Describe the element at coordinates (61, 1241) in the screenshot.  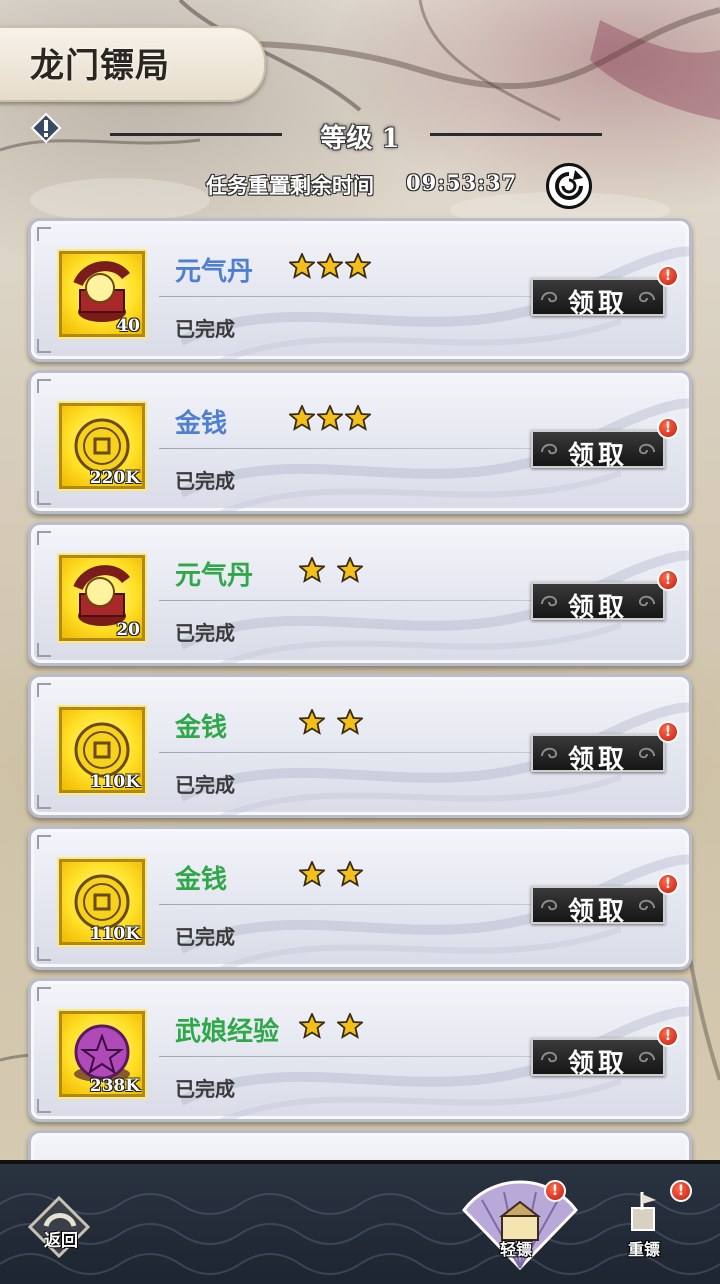
I see `back-label: 返回` at that location.